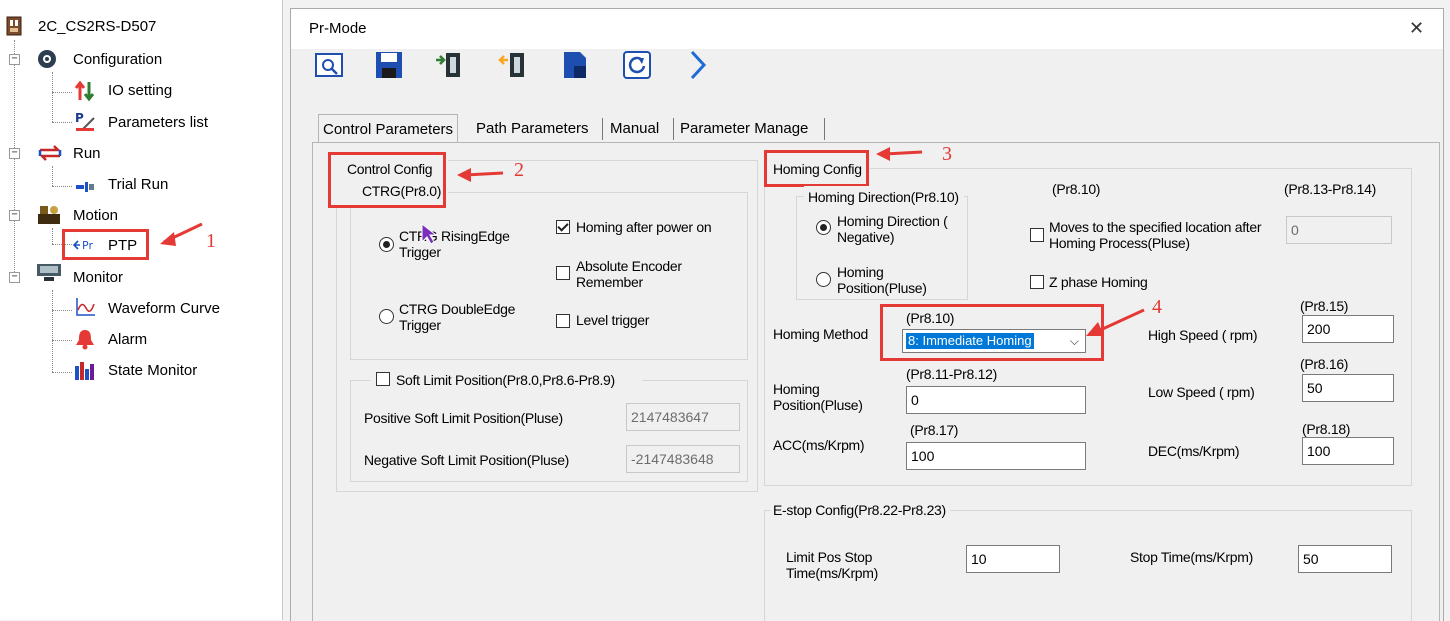 The width and height of the screenshot is (1450, 621). What do you see at coordinates (14, 153) in the screenshot?
I see `collapse-run-toggle: −` at bounding box center [14, 153].